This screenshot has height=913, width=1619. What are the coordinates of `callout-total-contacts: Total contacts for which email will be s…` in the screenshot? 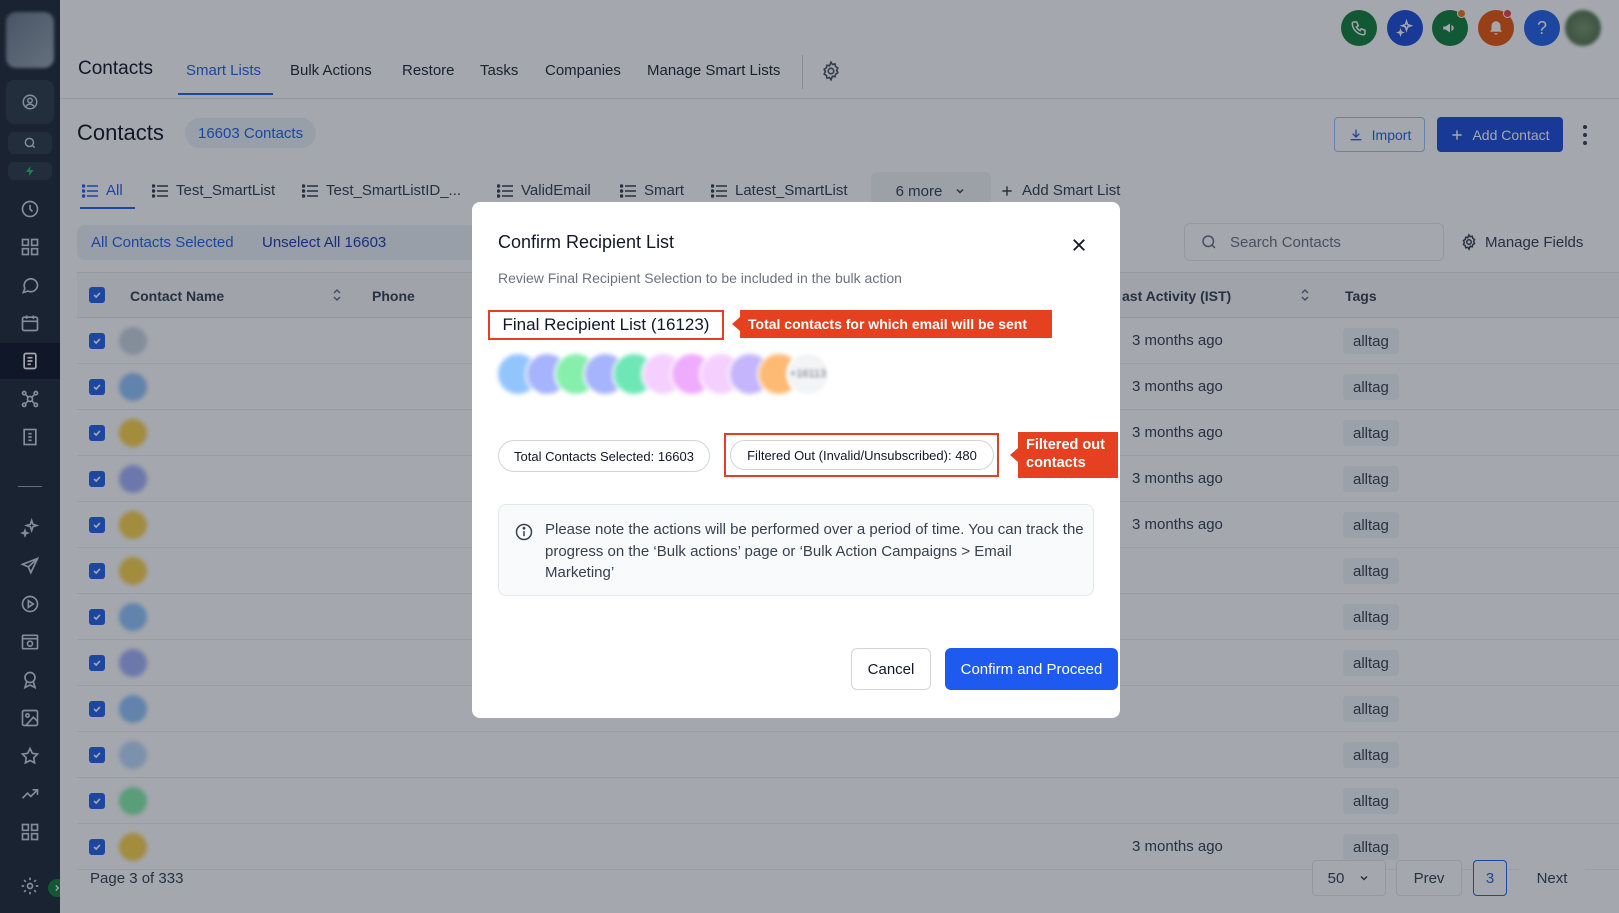 It's located at (892, 324).